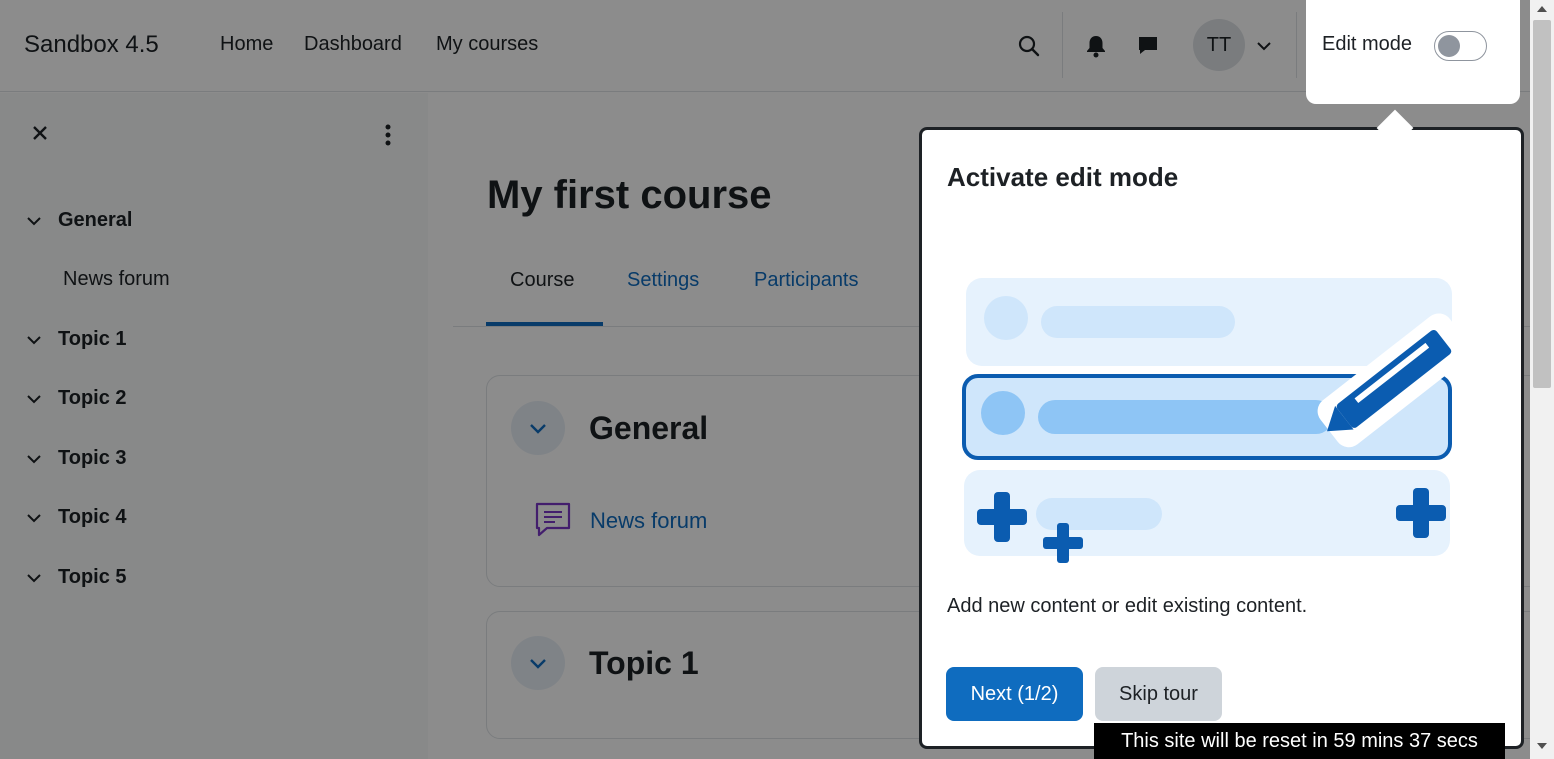  Describe the element at coordinates (1216, 420) in the screenshot. I see `edit-mode-illustration` at that location.